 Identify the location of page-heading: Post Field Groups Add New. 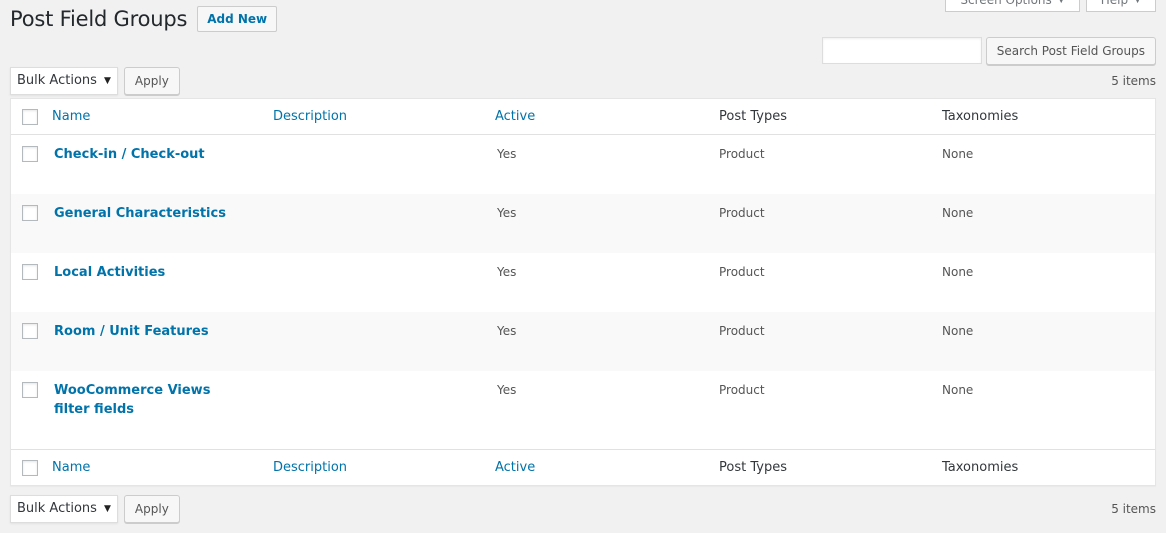
(144, 19).